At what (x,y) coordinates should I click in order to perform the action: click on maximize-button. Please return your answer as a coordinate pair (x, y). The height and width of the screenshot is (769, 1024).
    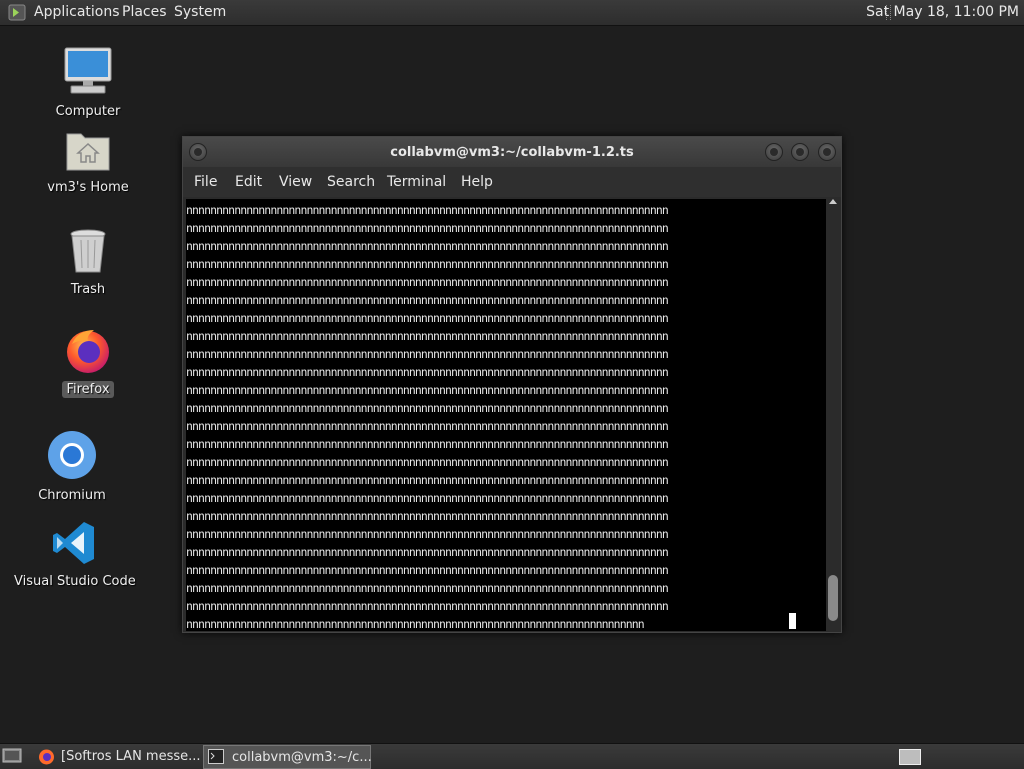
    Looking at the image, I should click on (800, 152).